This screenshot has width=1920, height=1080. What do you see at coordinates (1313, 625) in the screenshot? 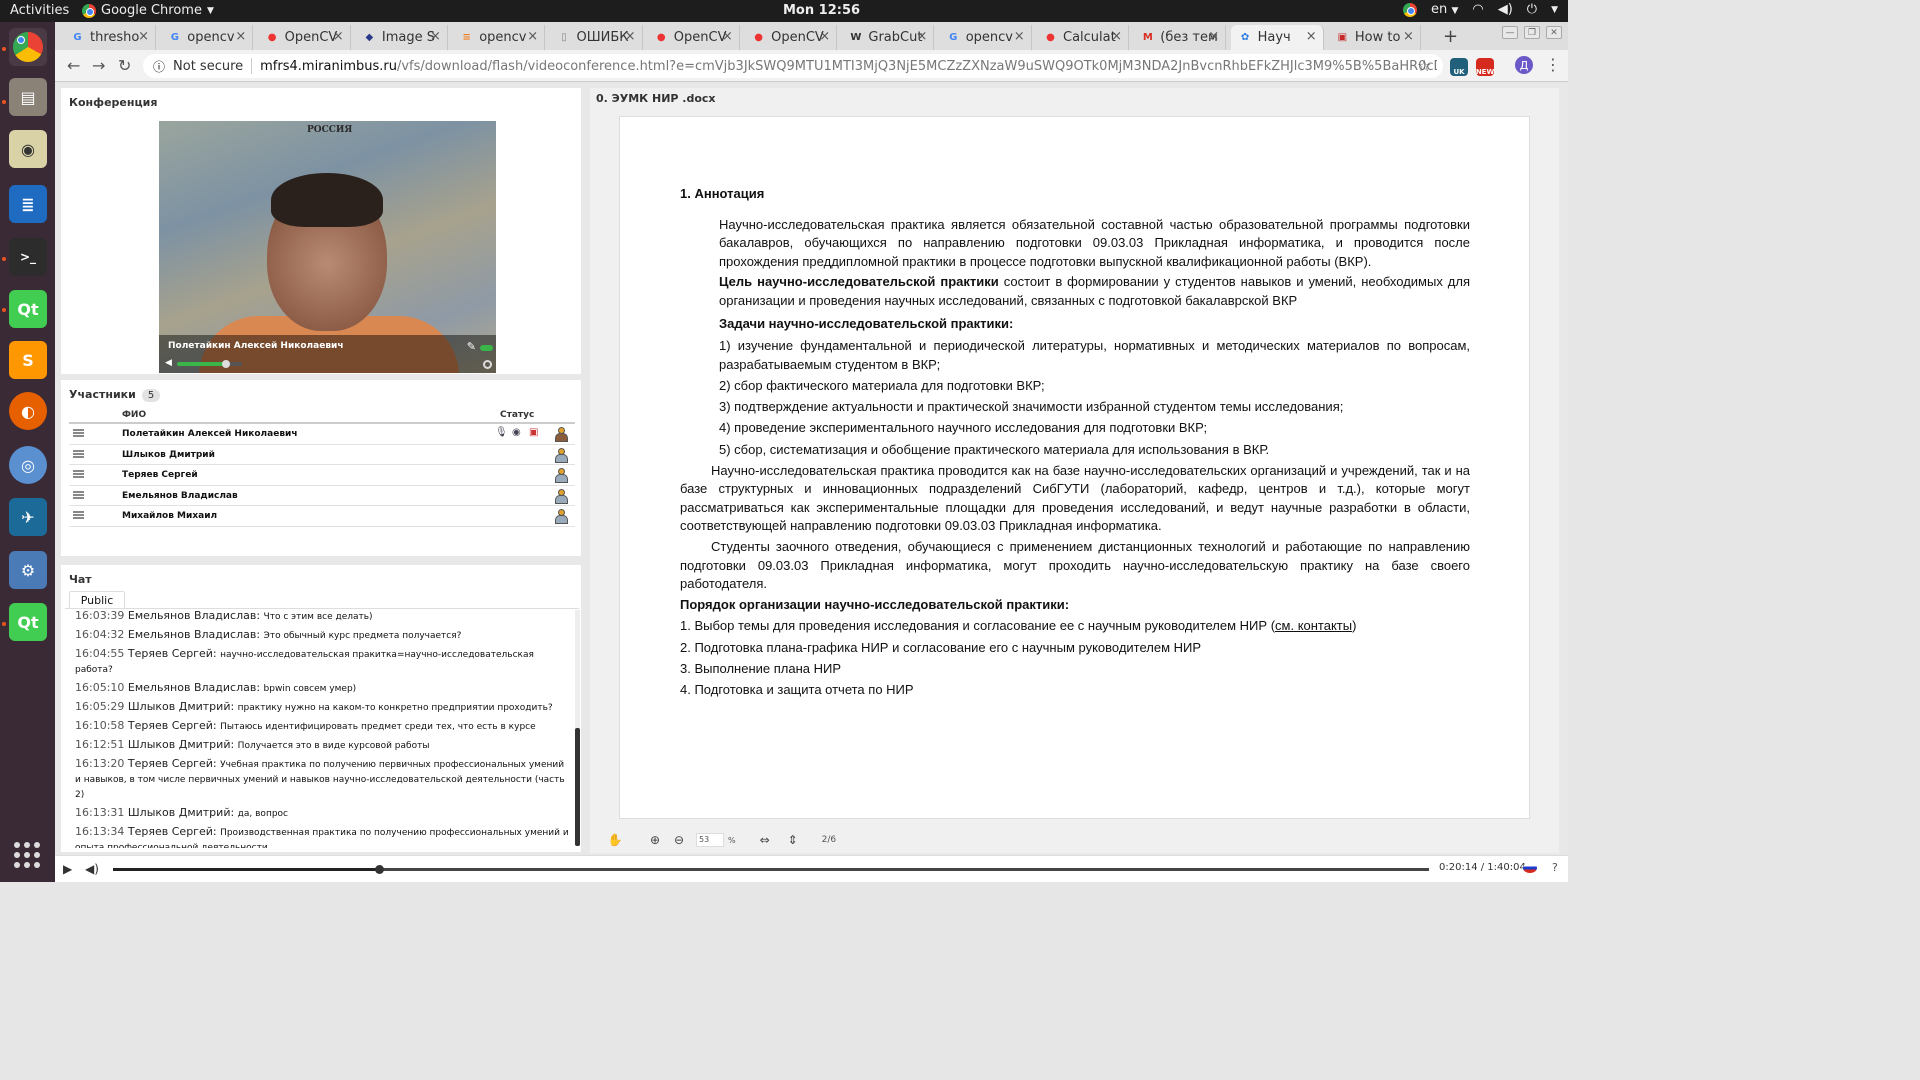
I see `contacts-link: см. контакты` at bounding box center [1313, 625].